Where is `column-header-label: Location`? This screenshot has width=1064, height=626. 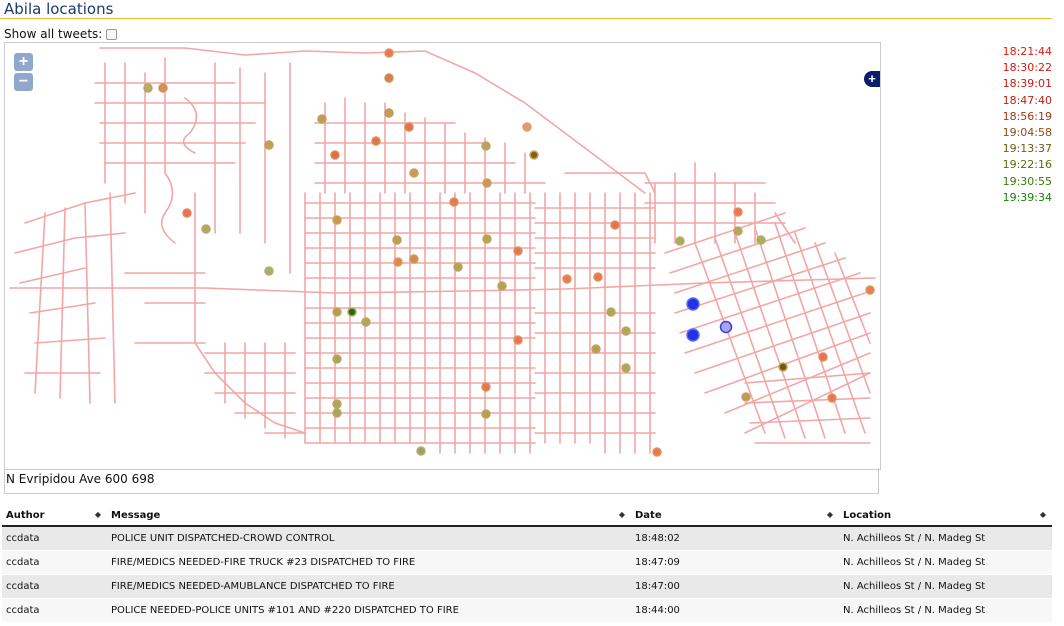 column-header-label: Location is located at coordinates (867, 515).